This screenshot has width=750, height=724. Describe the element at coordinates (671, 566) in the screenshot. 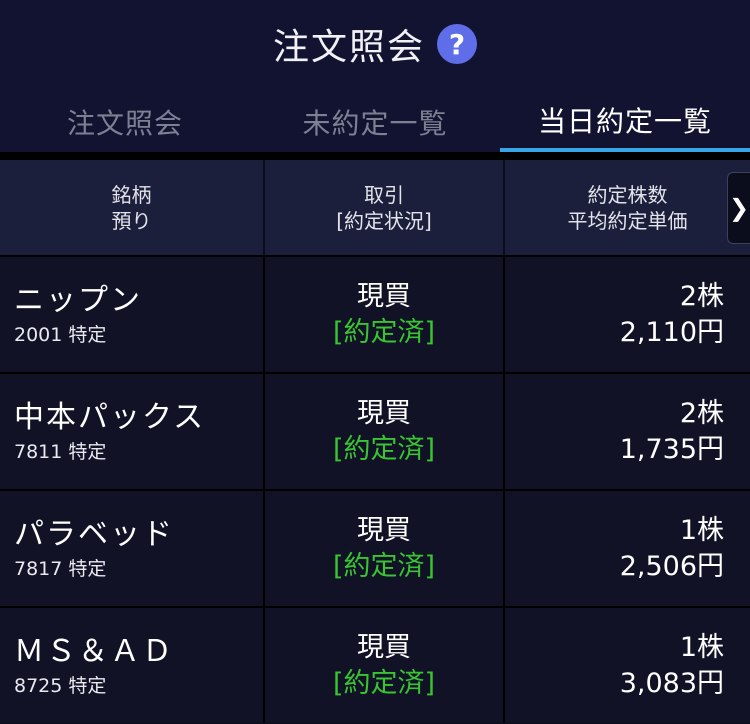

I see `average-price: 2,506円` at that location.